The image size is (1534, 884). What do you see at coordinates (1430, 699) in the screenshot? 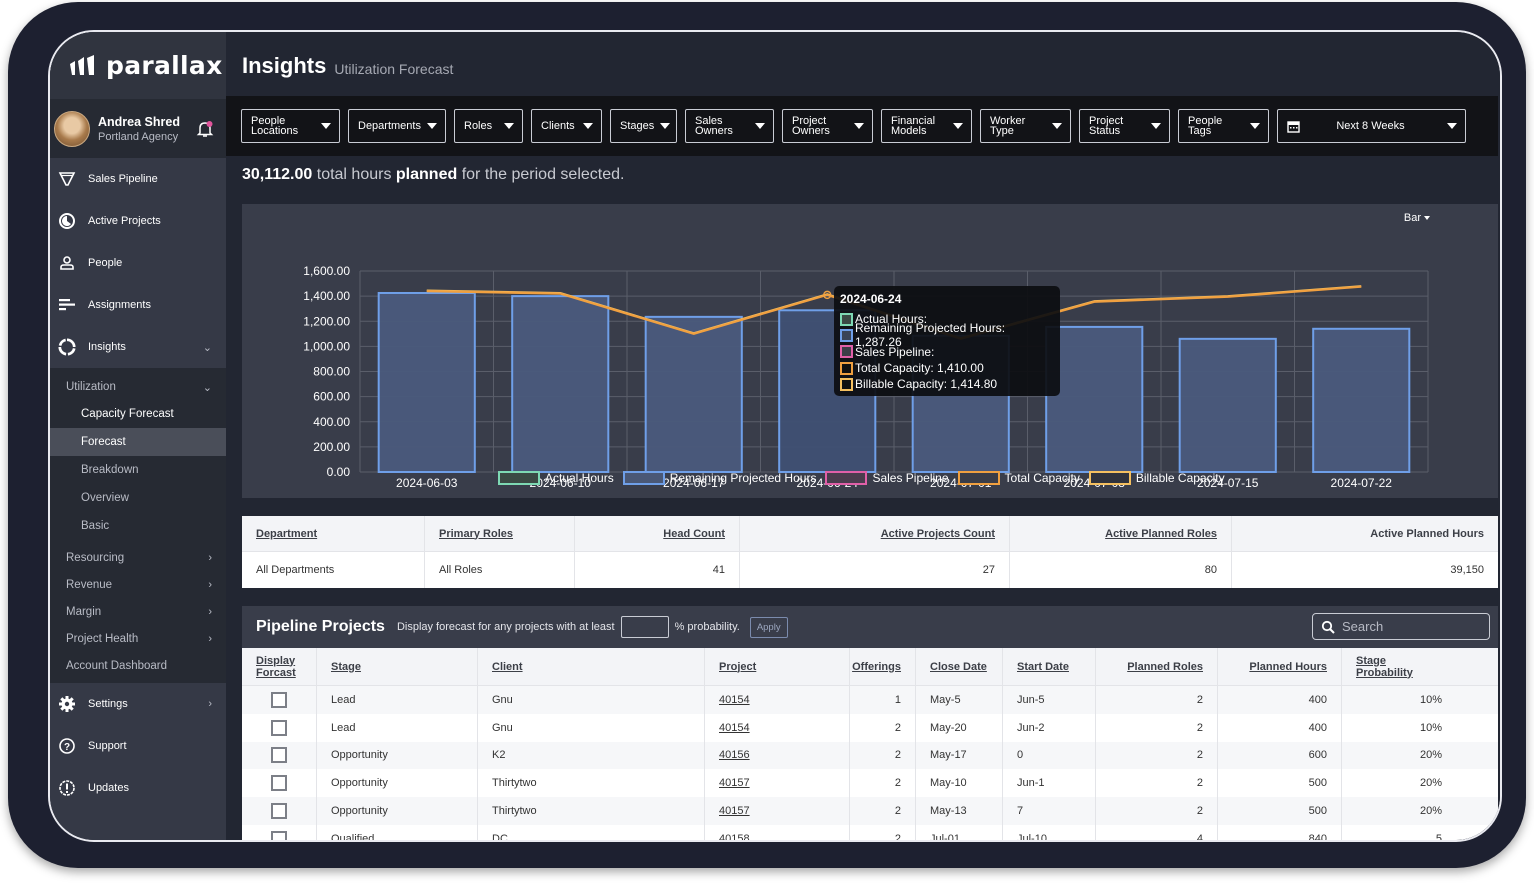
I see `cell-stage-probability: 10%` at bounding box center [1430, 699].